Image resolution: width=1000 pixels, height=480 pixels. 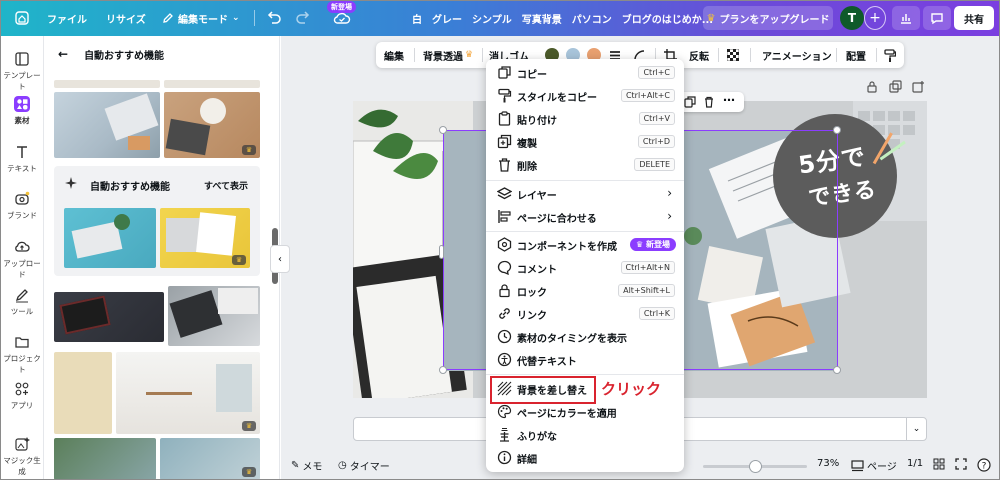 What do you see at coordinates (22, 159) in the screenshot?
I see `rail-item-text: テキスト` at bounding box center [22, 159].